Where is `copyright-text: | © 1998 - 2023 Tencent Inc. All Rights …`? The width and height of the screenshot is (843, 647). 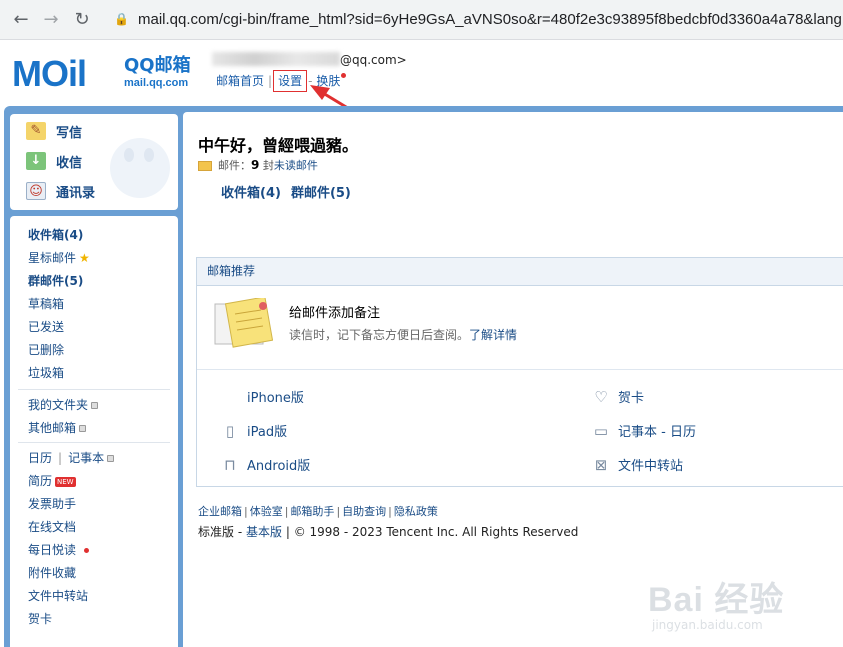 copyright-text: | © 1998 - 2023 Tencent Inc. All Rights … is located at coordinates (432, 532).